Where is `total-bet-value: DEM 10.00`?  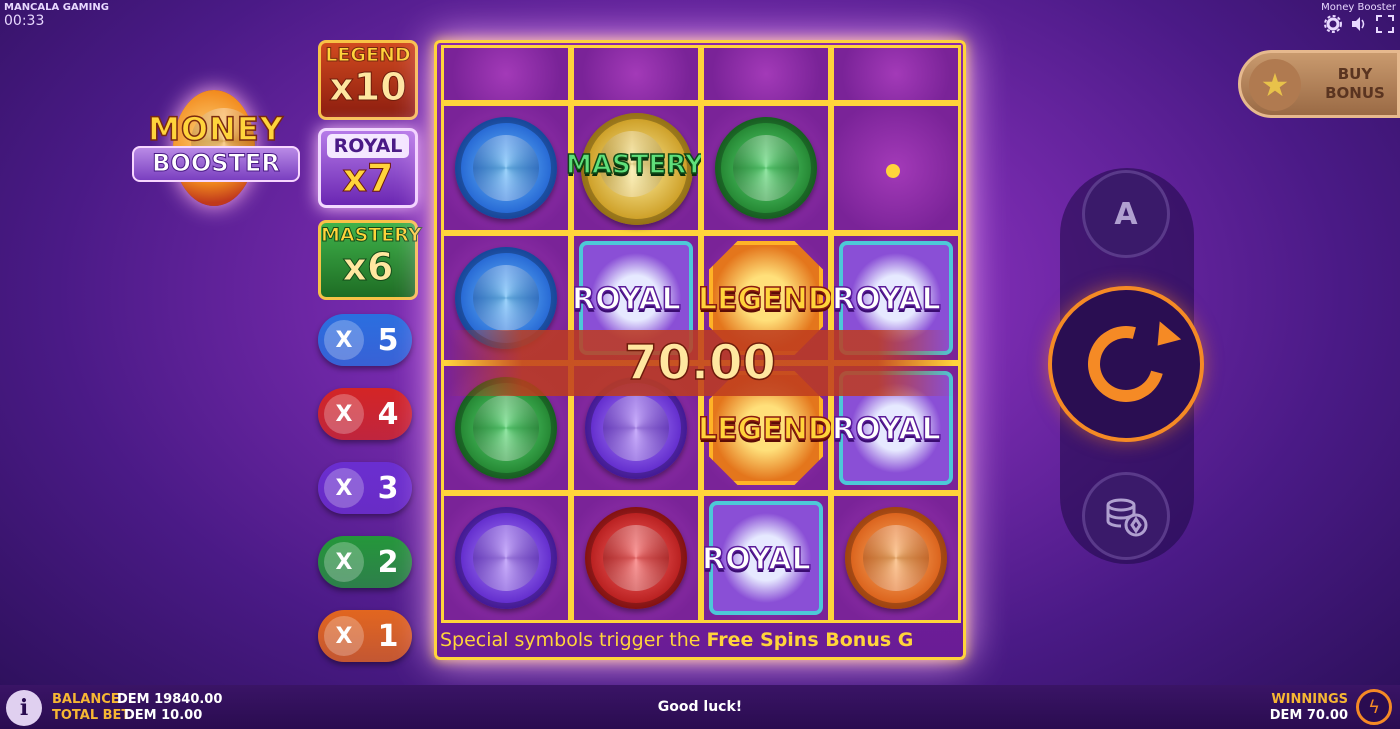
total-bet-value: DEM 10.00 is located at coordinates (163, 715).